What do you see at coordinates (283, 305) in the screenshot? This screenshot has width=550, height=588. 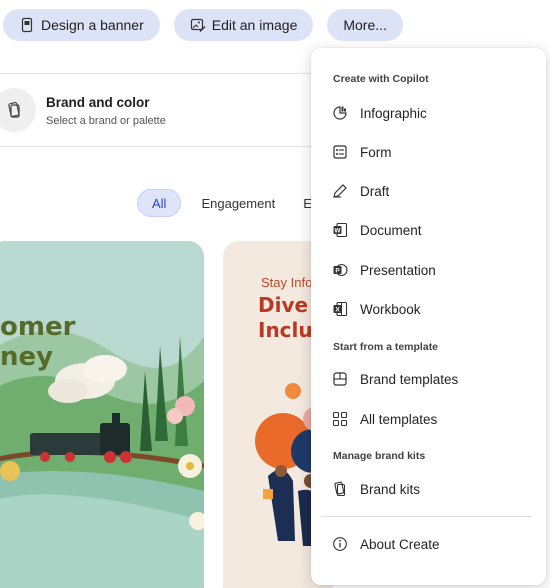 I see `card2-title-line1: Dive` at bounding box center [283, 305].